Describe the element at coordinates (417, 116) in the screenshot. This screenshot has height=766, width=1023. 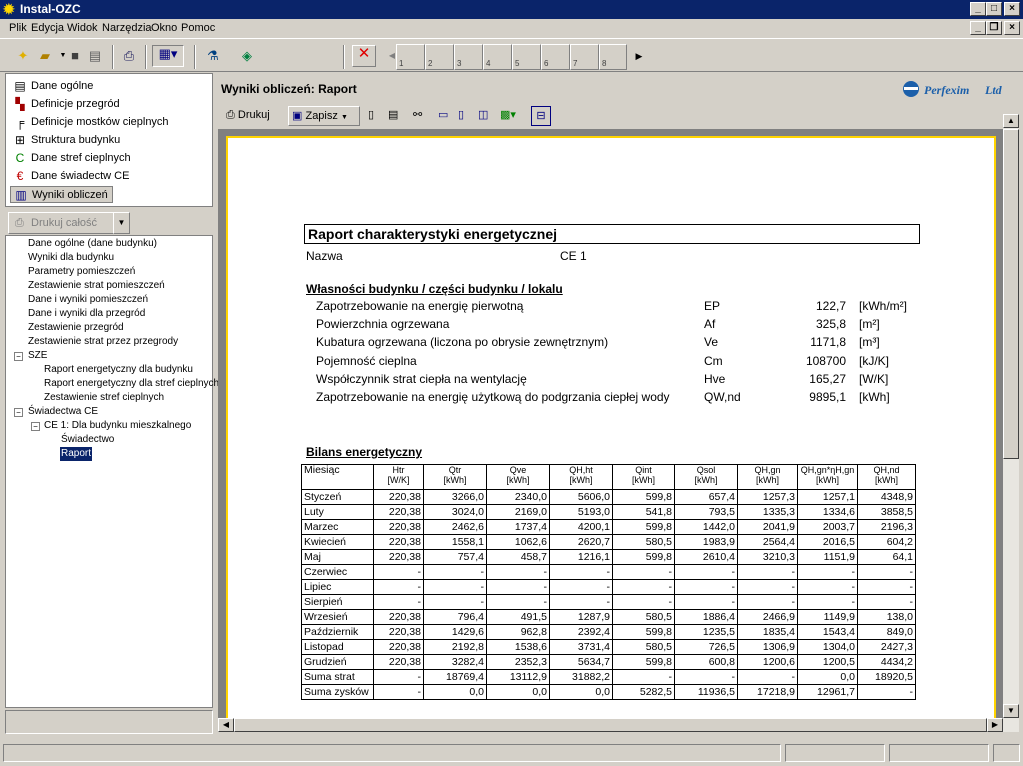
I see `find-icon: ⚯` at that location.